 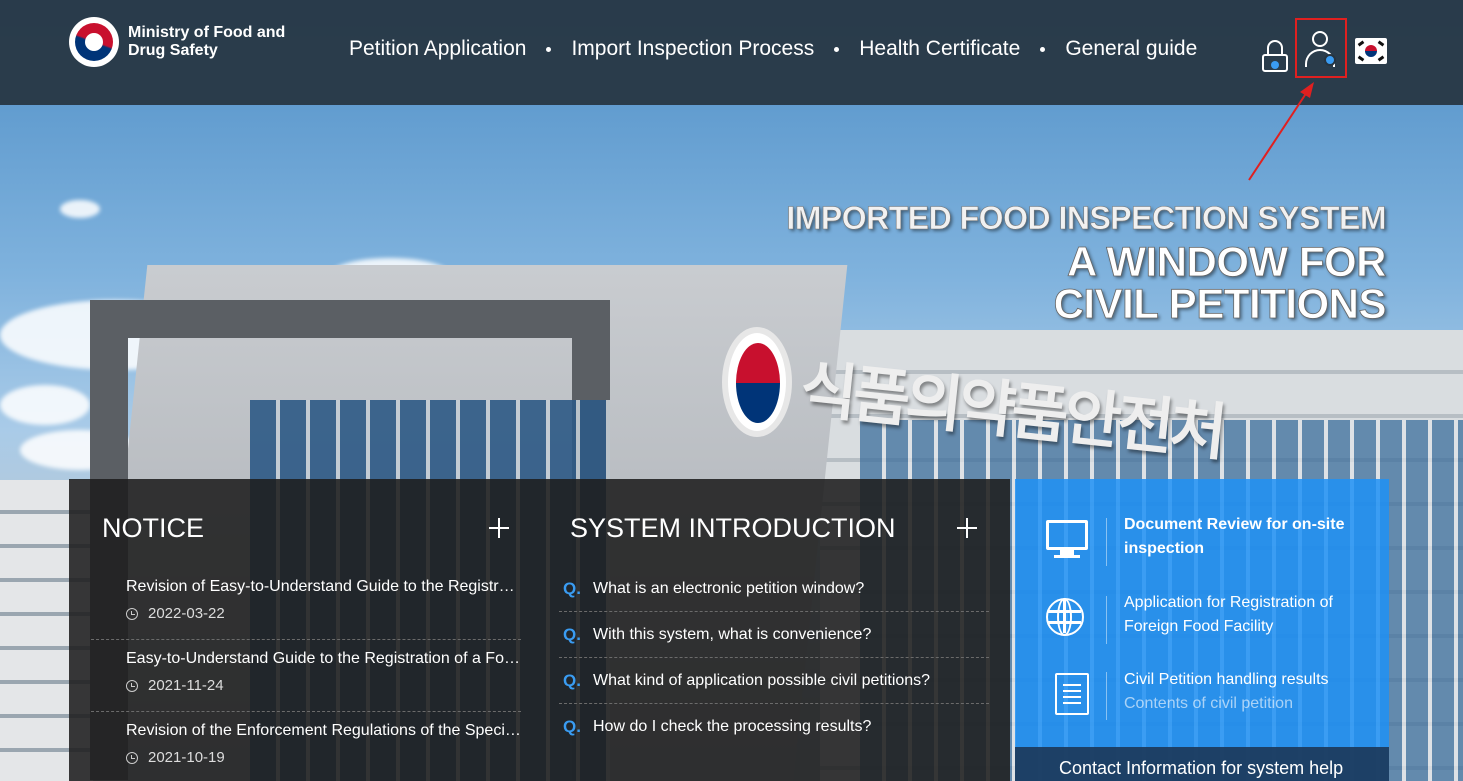 I want to click on logo-line-2: Drug Safety, so click(x=173, y=50).